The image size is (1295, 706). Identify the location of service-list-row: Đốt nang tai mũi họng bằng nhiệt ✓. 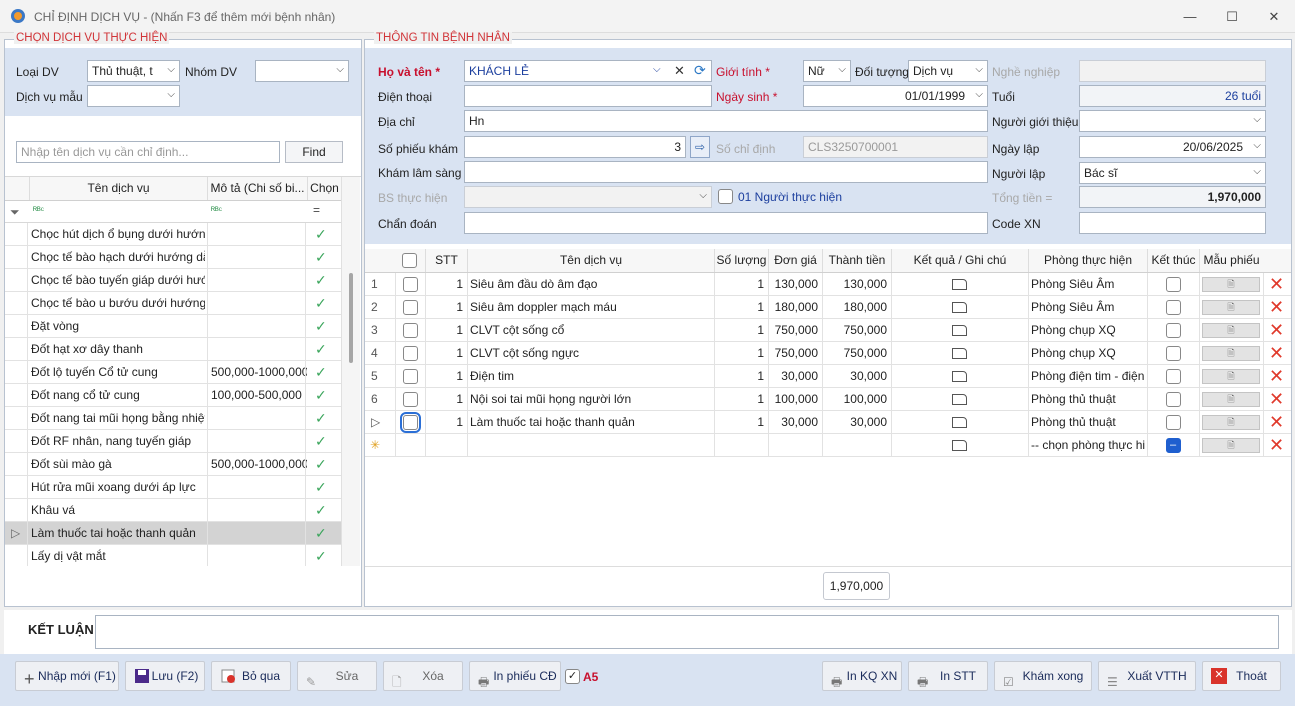
(173, 418).